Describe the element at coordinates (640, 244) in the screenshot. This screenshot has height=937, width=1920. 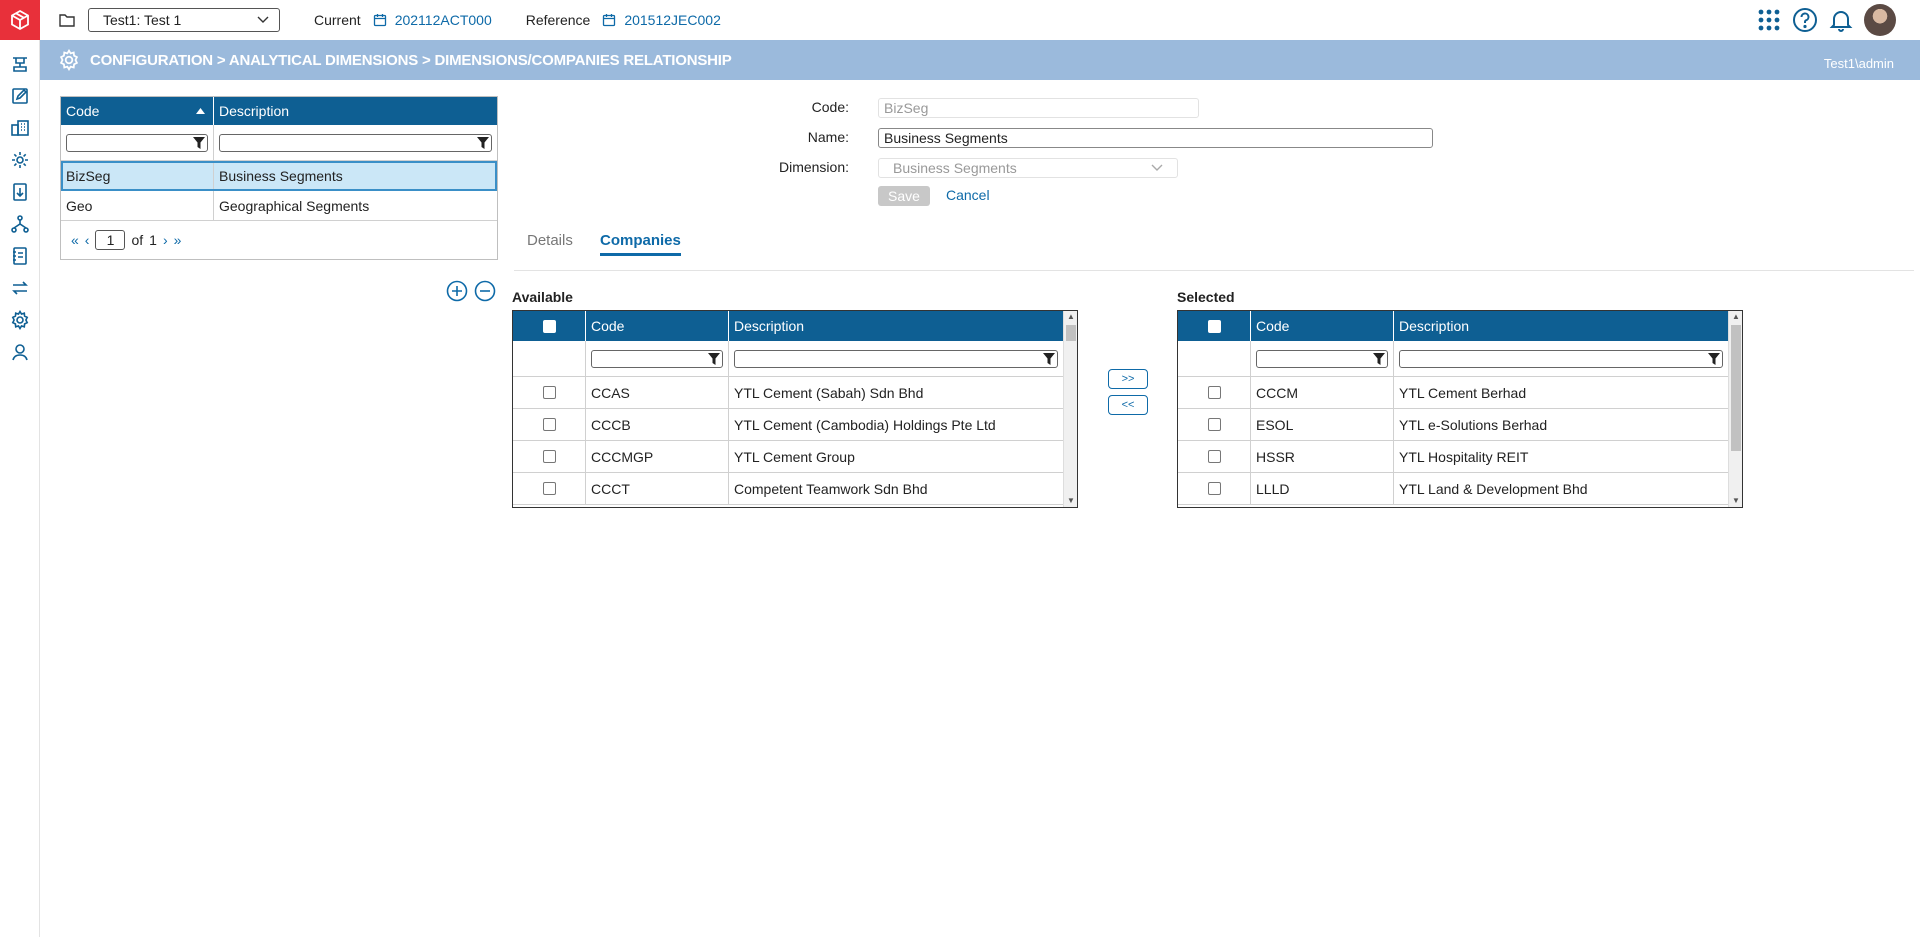
I see `tab-companies: Companies` at that location.